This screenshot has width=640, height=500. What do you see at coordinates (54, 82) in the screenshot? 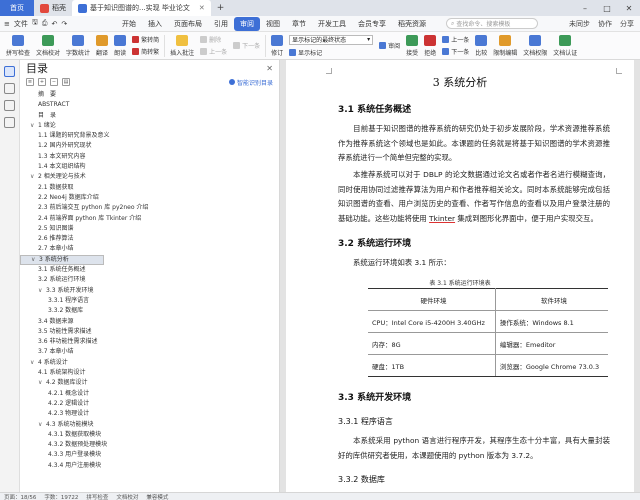
I see `toc-remove-icon: −` at bounding box center [54, 82].